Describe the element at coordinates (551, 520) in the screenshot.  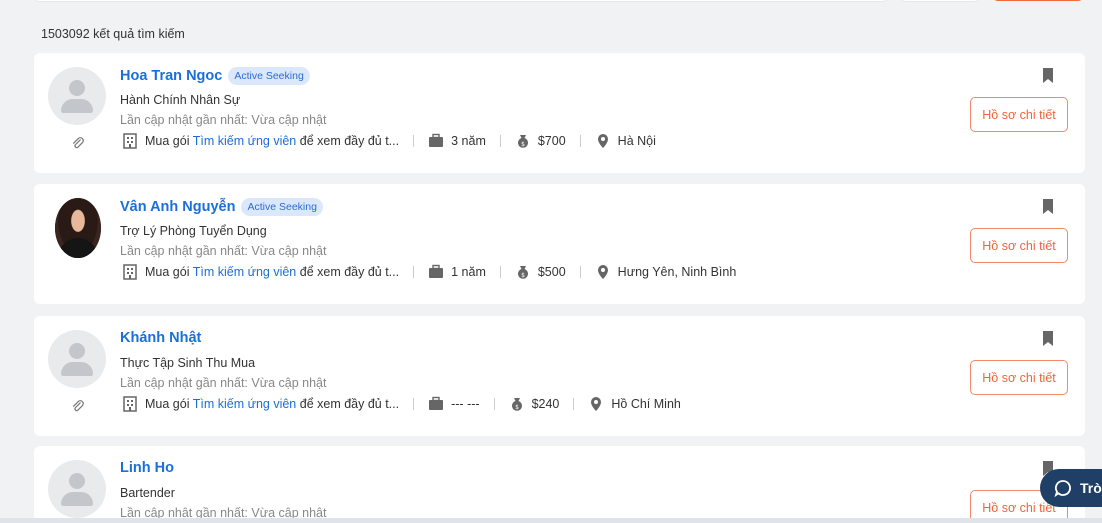
I see `horizontal-scrollbar` at that location.